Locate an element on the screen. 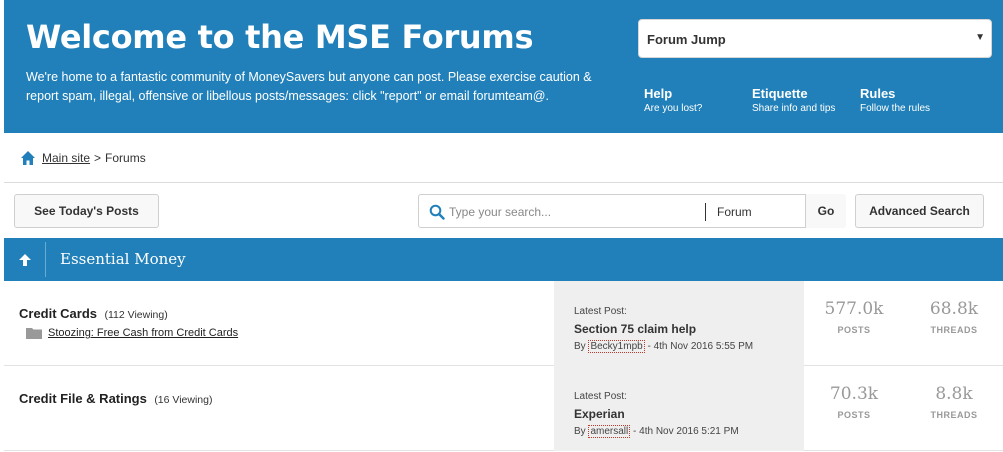 This screenshot has height=452, width=1003. posts-stat: 70.3k POSTS is located at coordinates (854, 402).